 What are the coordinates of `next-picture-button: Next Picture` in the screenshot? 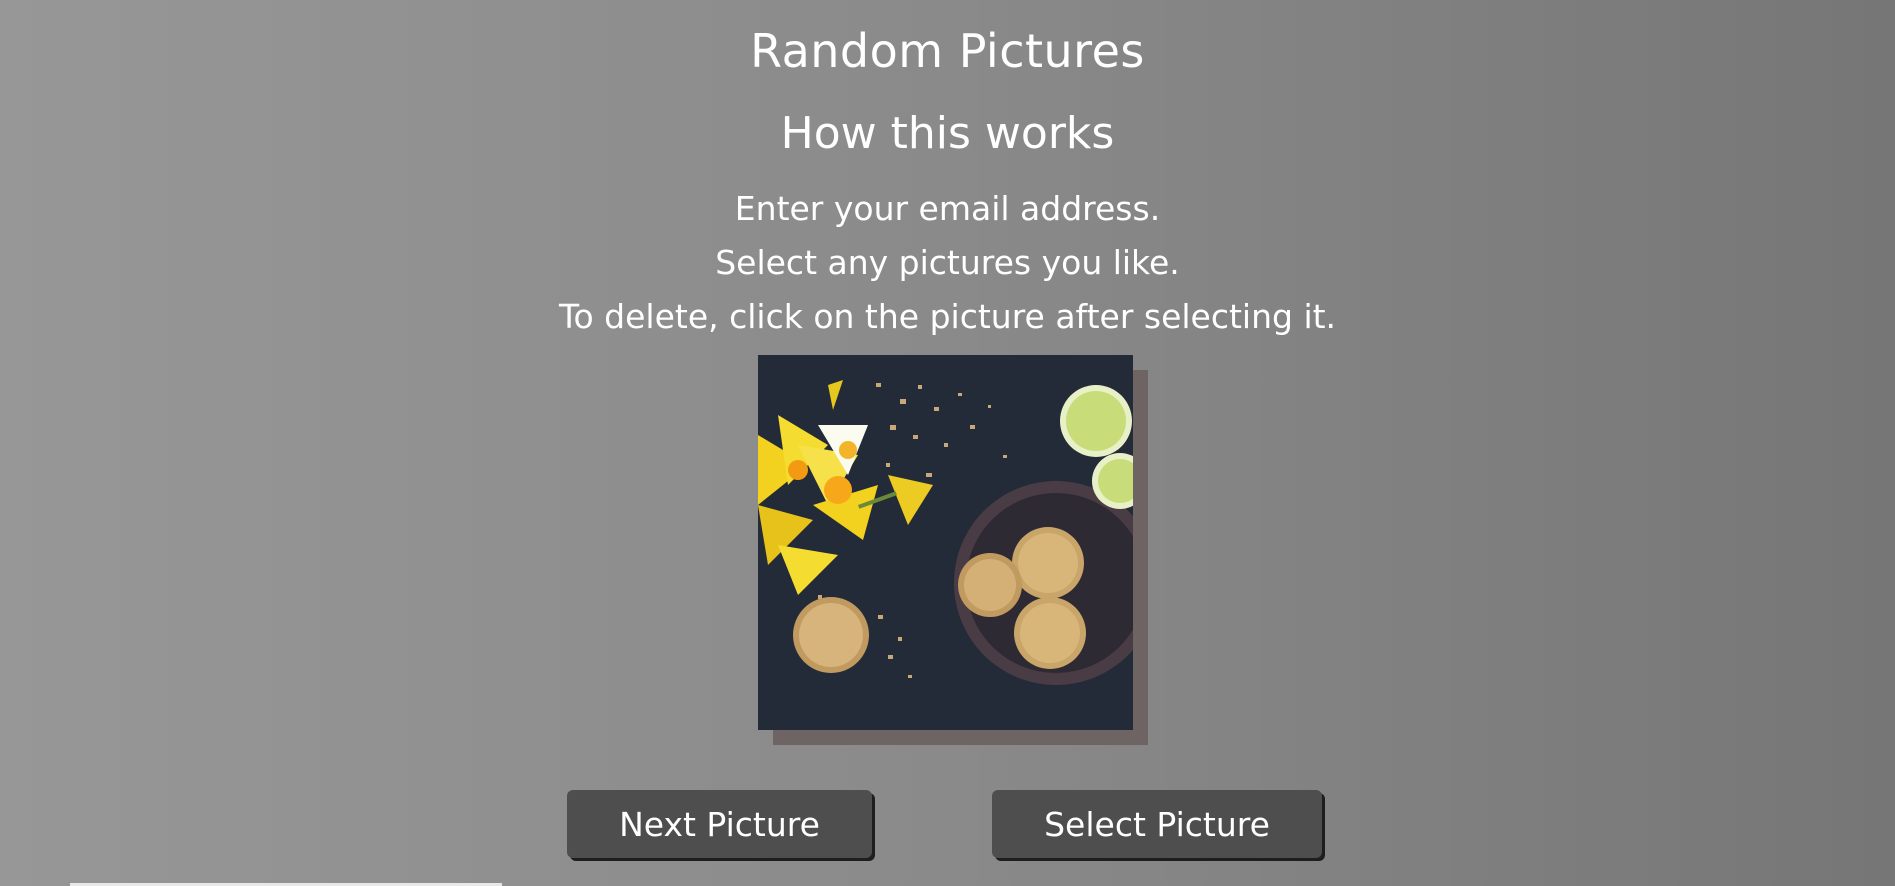 It's located at (719, 824).